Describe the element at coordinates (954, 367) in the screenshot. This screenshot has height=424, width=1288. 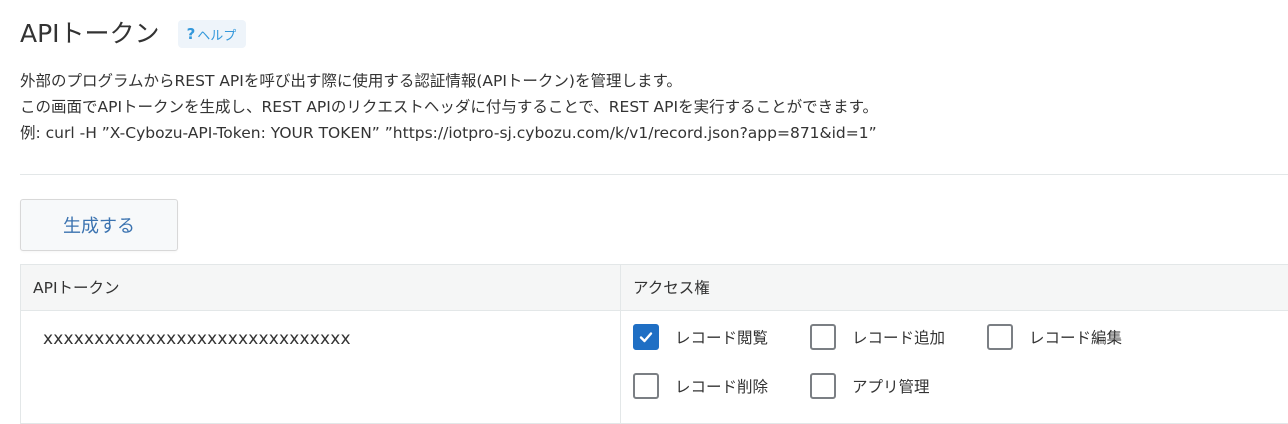
I see `access-cell: レコード閲覧 レコード追加 レコード編集 レコード削除 アプリ管理` at that location.